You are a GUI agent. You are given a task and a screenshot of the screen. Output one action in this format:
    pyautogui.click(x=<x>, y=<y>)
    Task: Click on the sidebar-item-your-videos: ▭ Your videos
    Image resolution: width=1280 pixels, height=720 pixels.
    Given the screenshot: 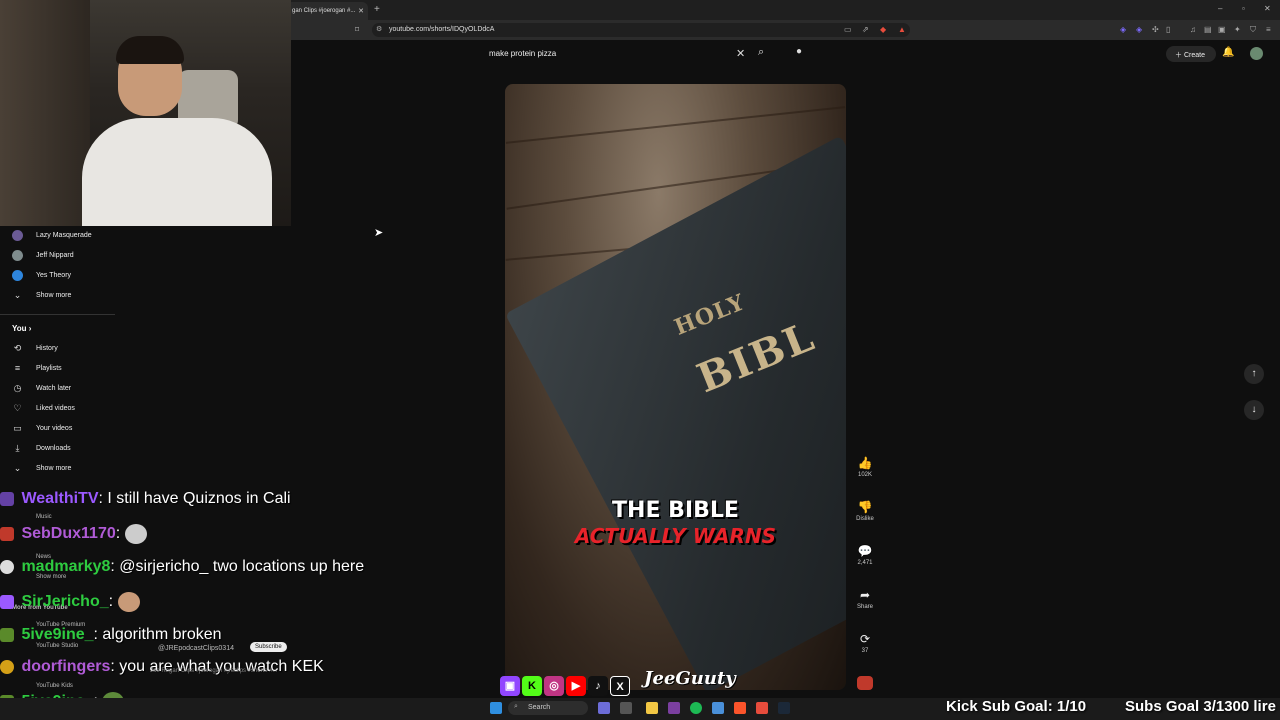 What is the action you would take?
    pyautogui.click(x=57, y=429)
    